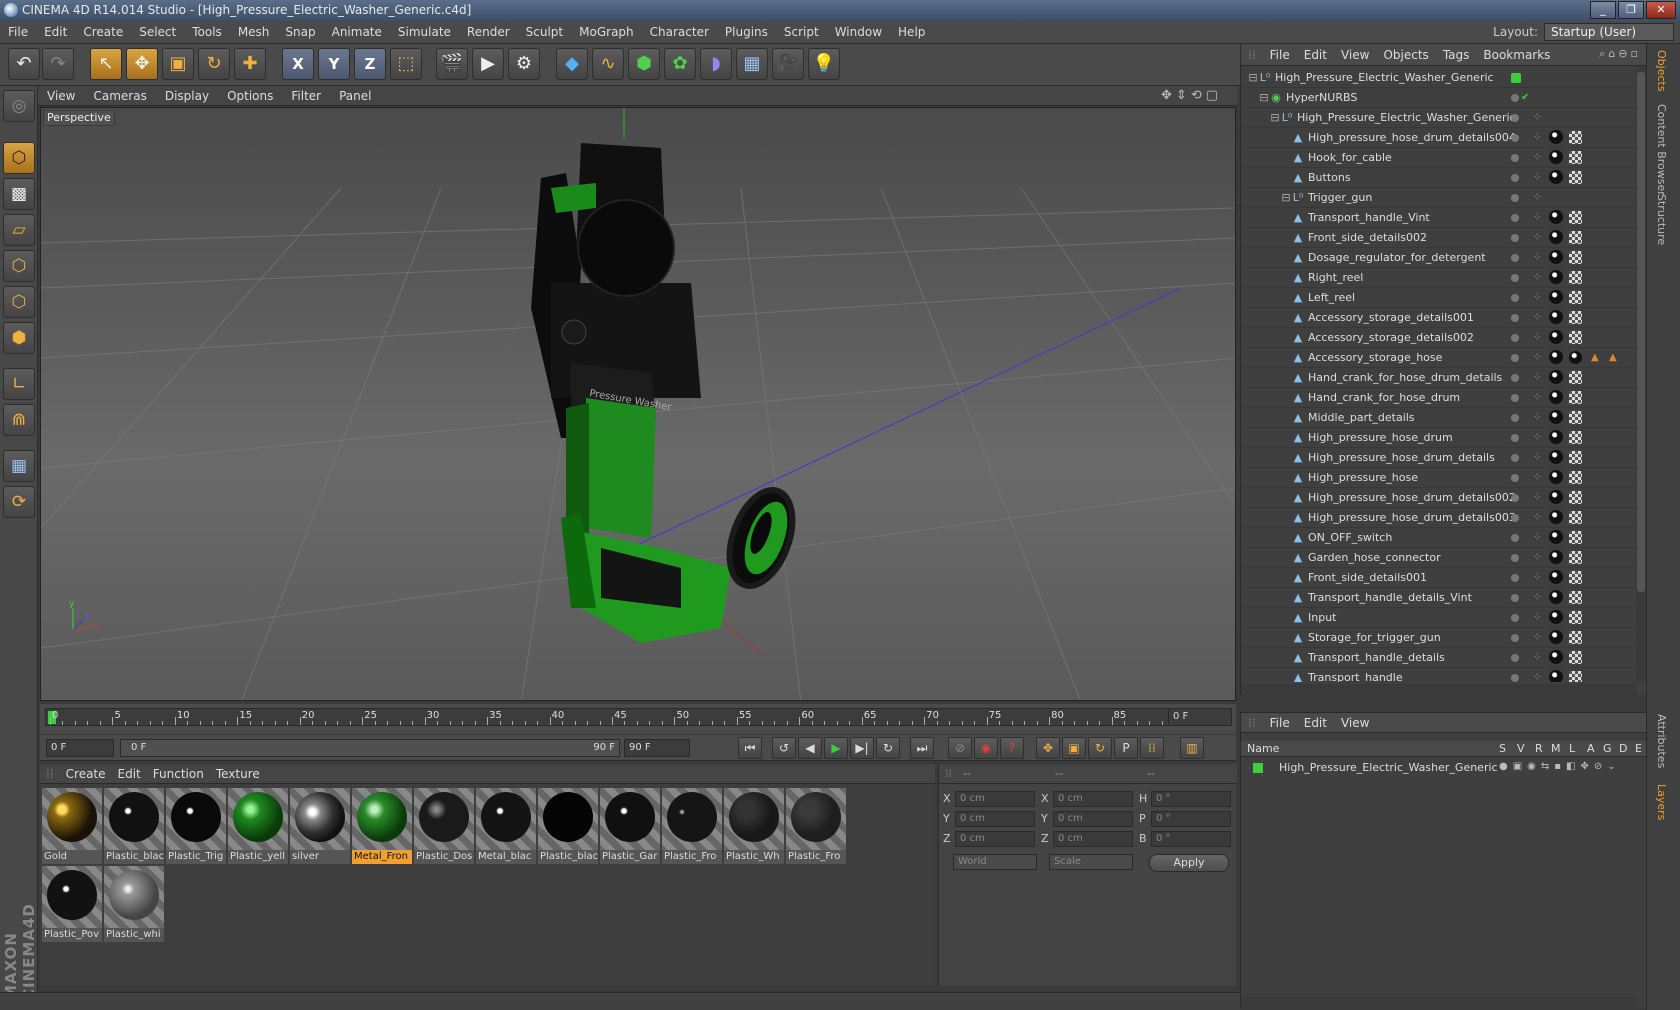 The height and width of the screenshot is (1010, 1680). I want to click on size-y-field: 0 cm, so click(1093, 819).